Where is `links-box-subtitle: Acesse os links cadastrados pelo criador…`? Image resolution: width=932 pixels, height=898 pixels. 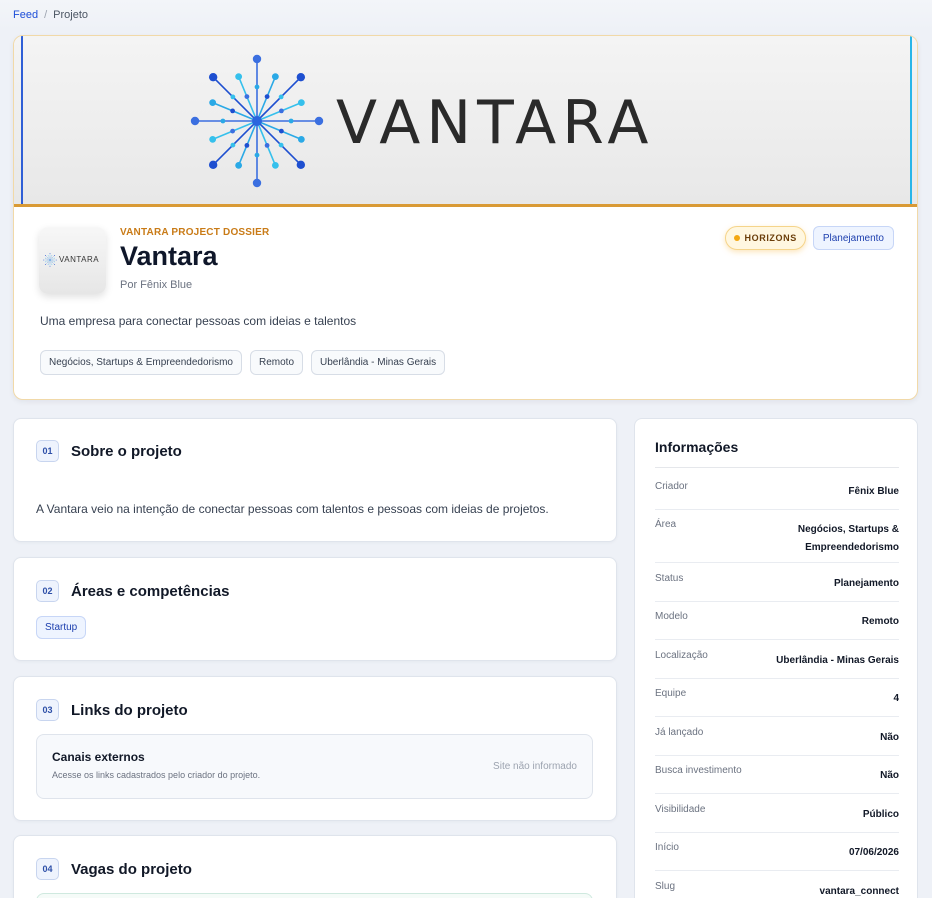
links-box-subtitle: Acesse os links cadastrados pelo criador… is located at coordinates (156, 775).